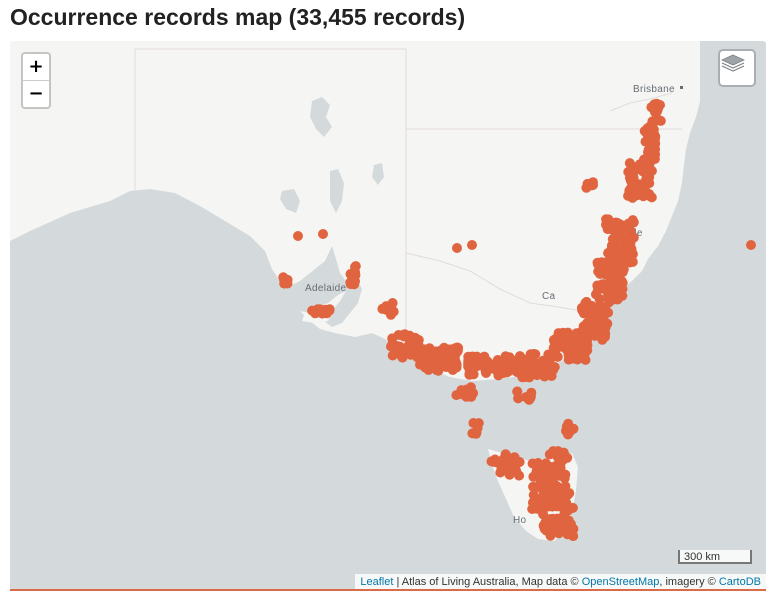 This screenshot has height=593, width=774. Describe the element at coordinates (654, 89) in the screenshot. I see `place-label-brisbane: Brisbane` at that location.